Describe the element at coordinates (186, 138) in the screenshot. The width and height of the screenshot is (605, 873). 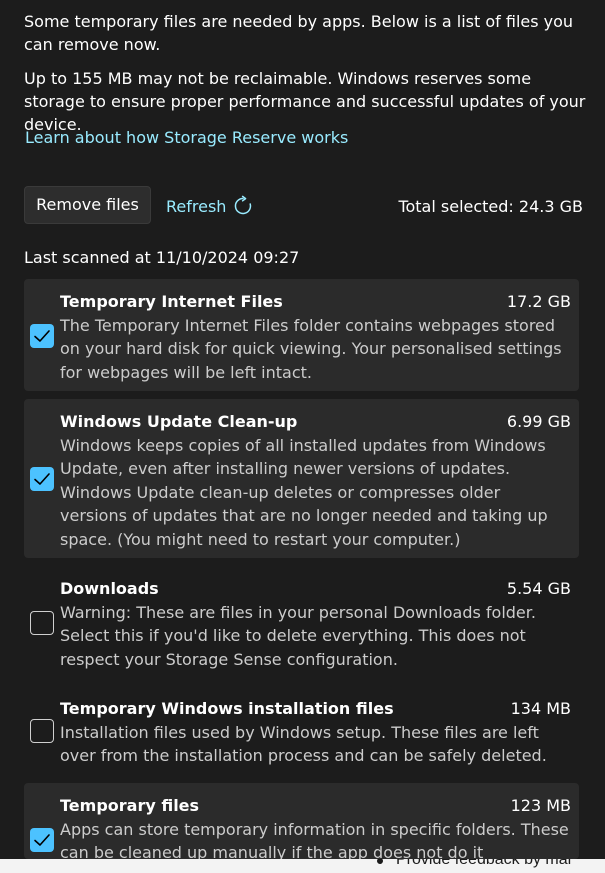
I see `storage-reserve-link: Learn about how Storage Reserve works` at that location.